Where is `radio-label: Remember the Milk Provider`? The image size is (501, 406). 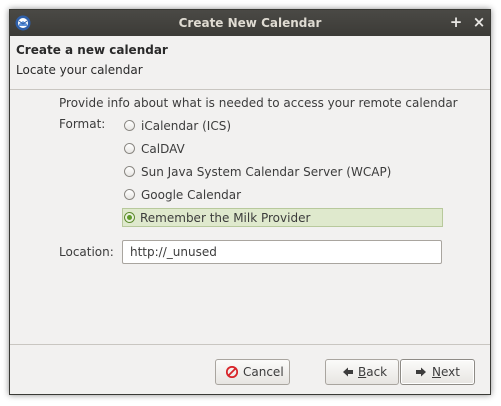 radio-label: Remember the Milk Provider is located at coordinates (225, 218).